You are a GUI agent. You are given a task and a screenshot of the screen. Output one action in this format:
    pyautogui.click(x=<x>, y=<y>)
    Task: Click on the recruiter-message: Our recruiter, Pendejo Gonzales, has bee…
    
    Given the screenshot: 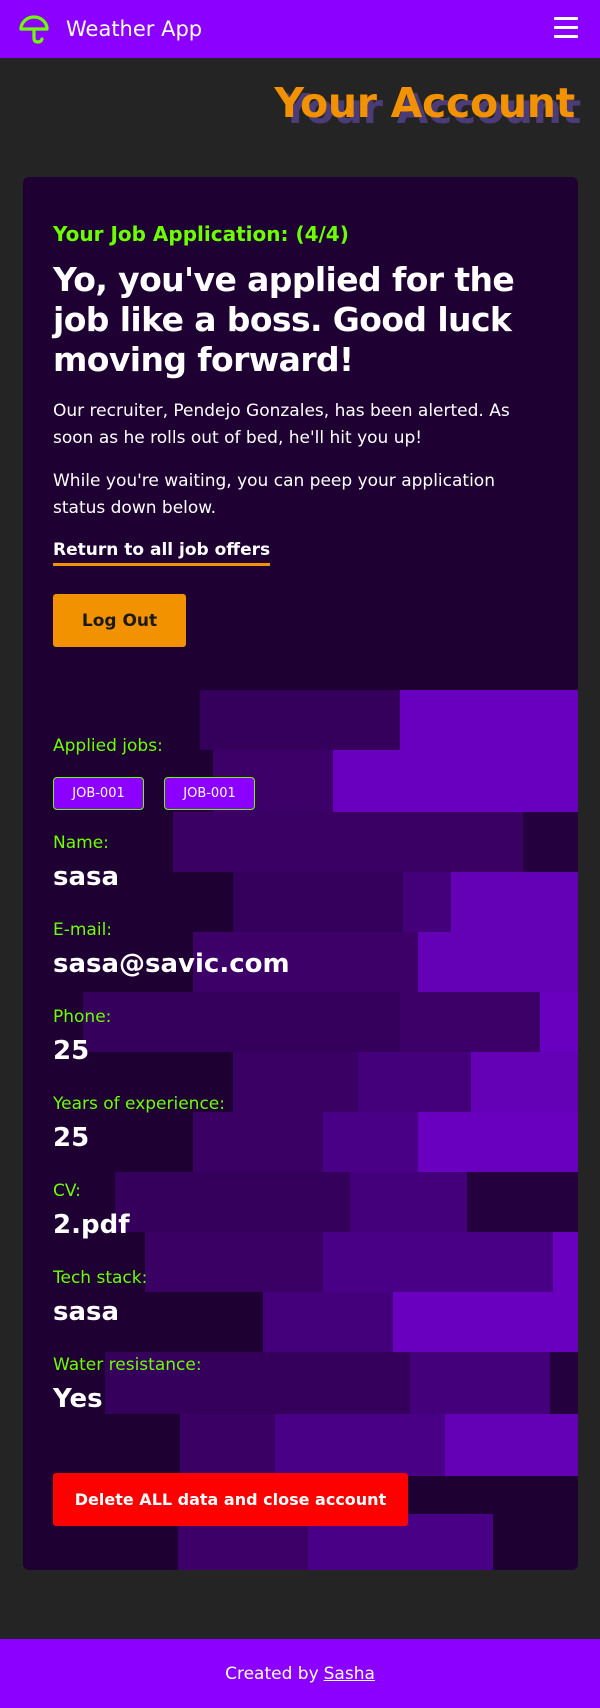 What is the action you would take?
    pyautogui.click(x=281, y=424)
    